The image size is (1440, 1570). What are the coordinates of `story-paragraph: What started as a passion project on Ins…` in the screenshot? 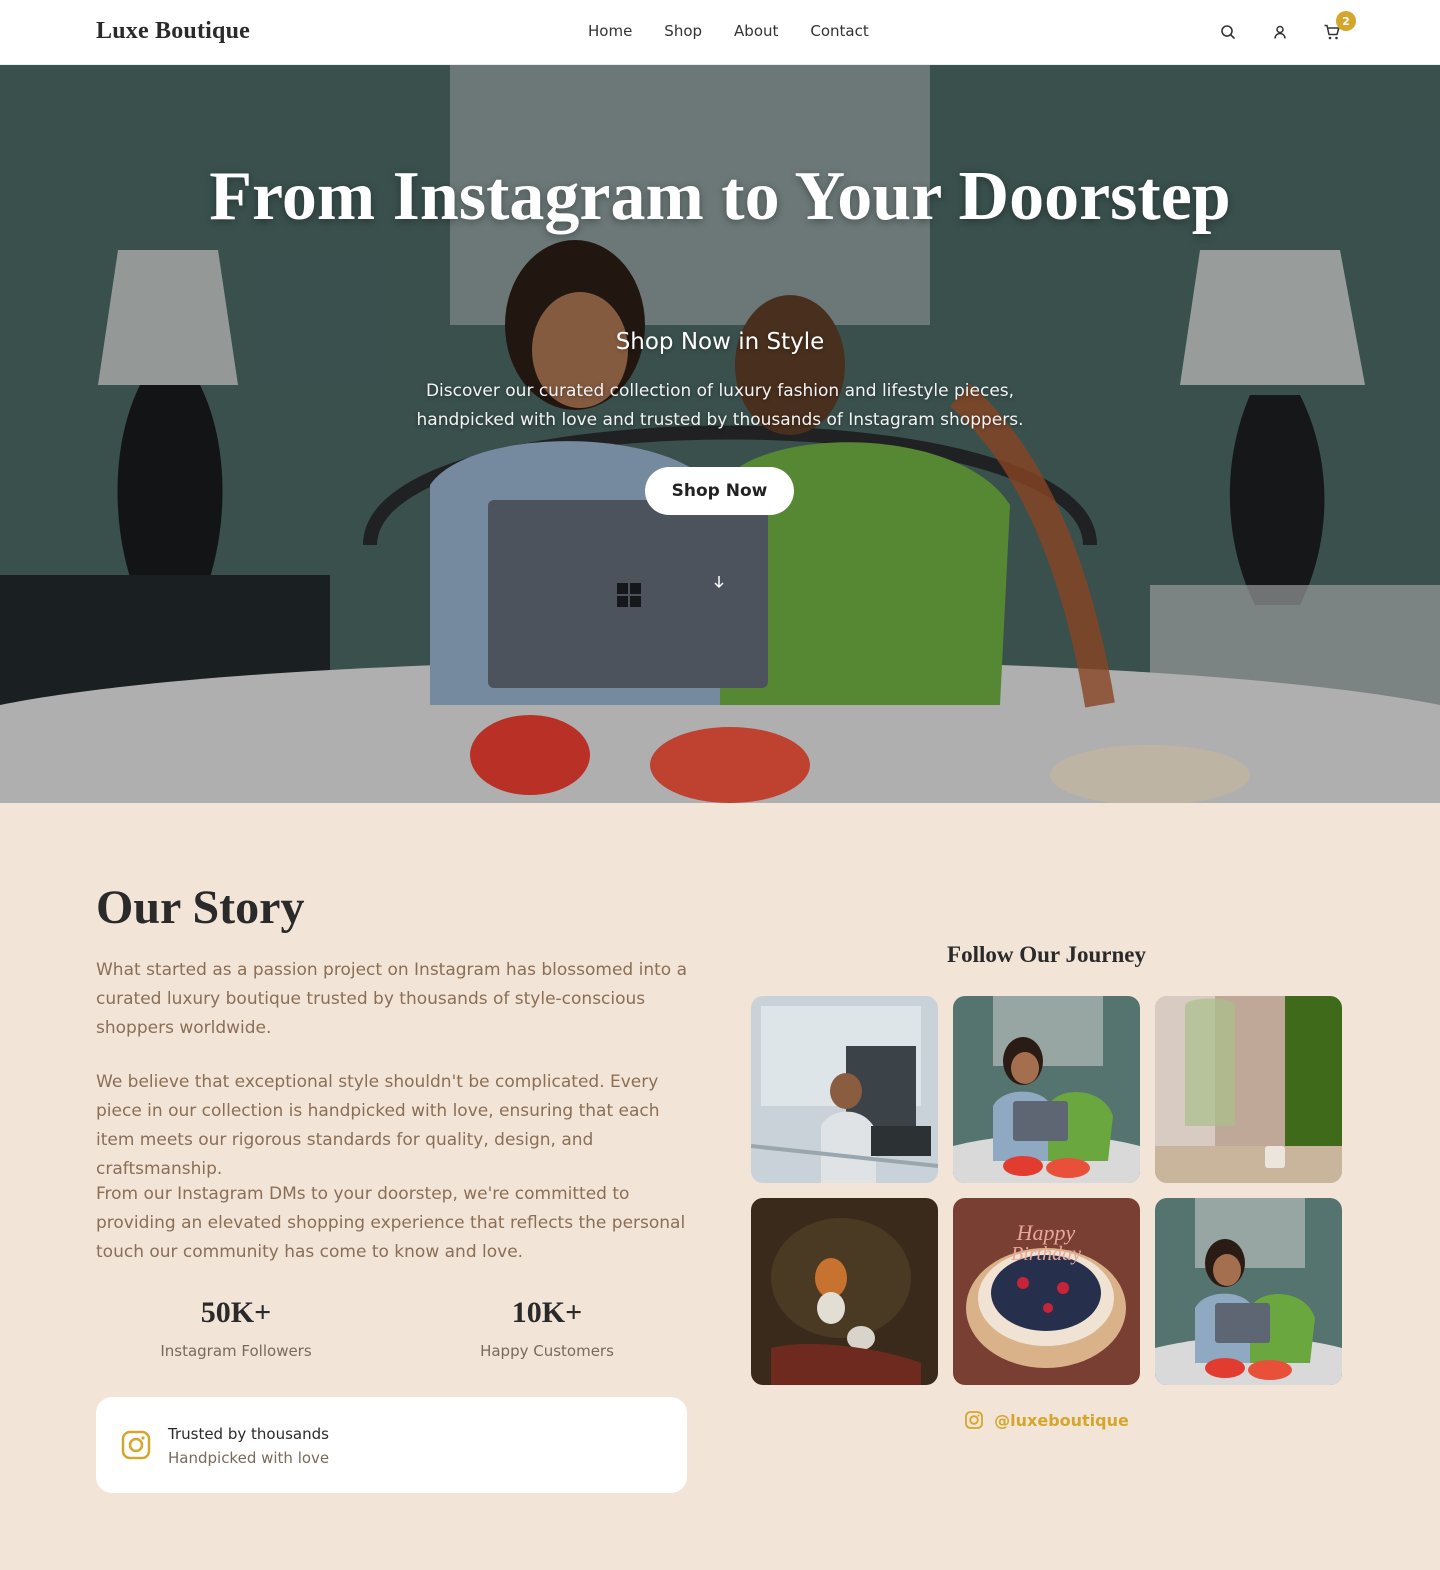 It's located at (391, 999).